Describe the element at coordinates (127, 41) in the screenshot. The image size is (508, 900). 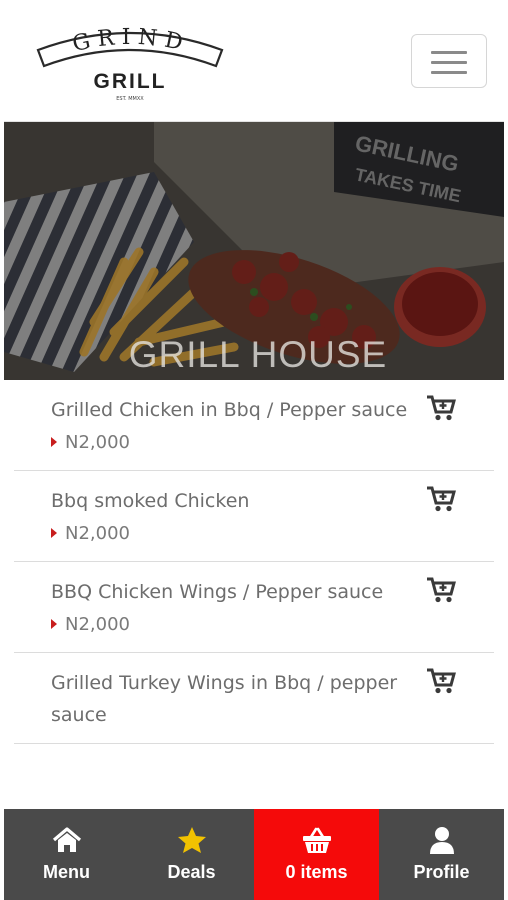
I see `logo-top-text: GRIND` at that location.